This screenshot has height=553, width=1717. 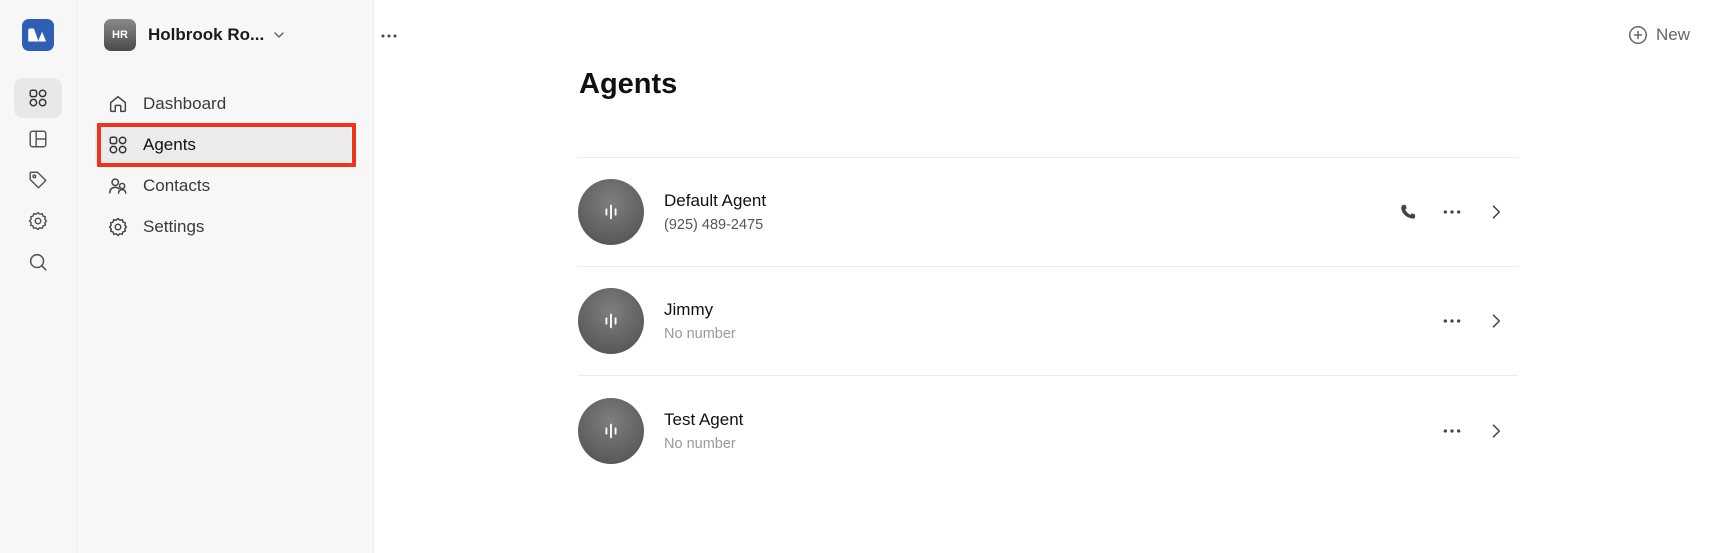 I want to click on rail-tags-button, so click(x=38, y=180).